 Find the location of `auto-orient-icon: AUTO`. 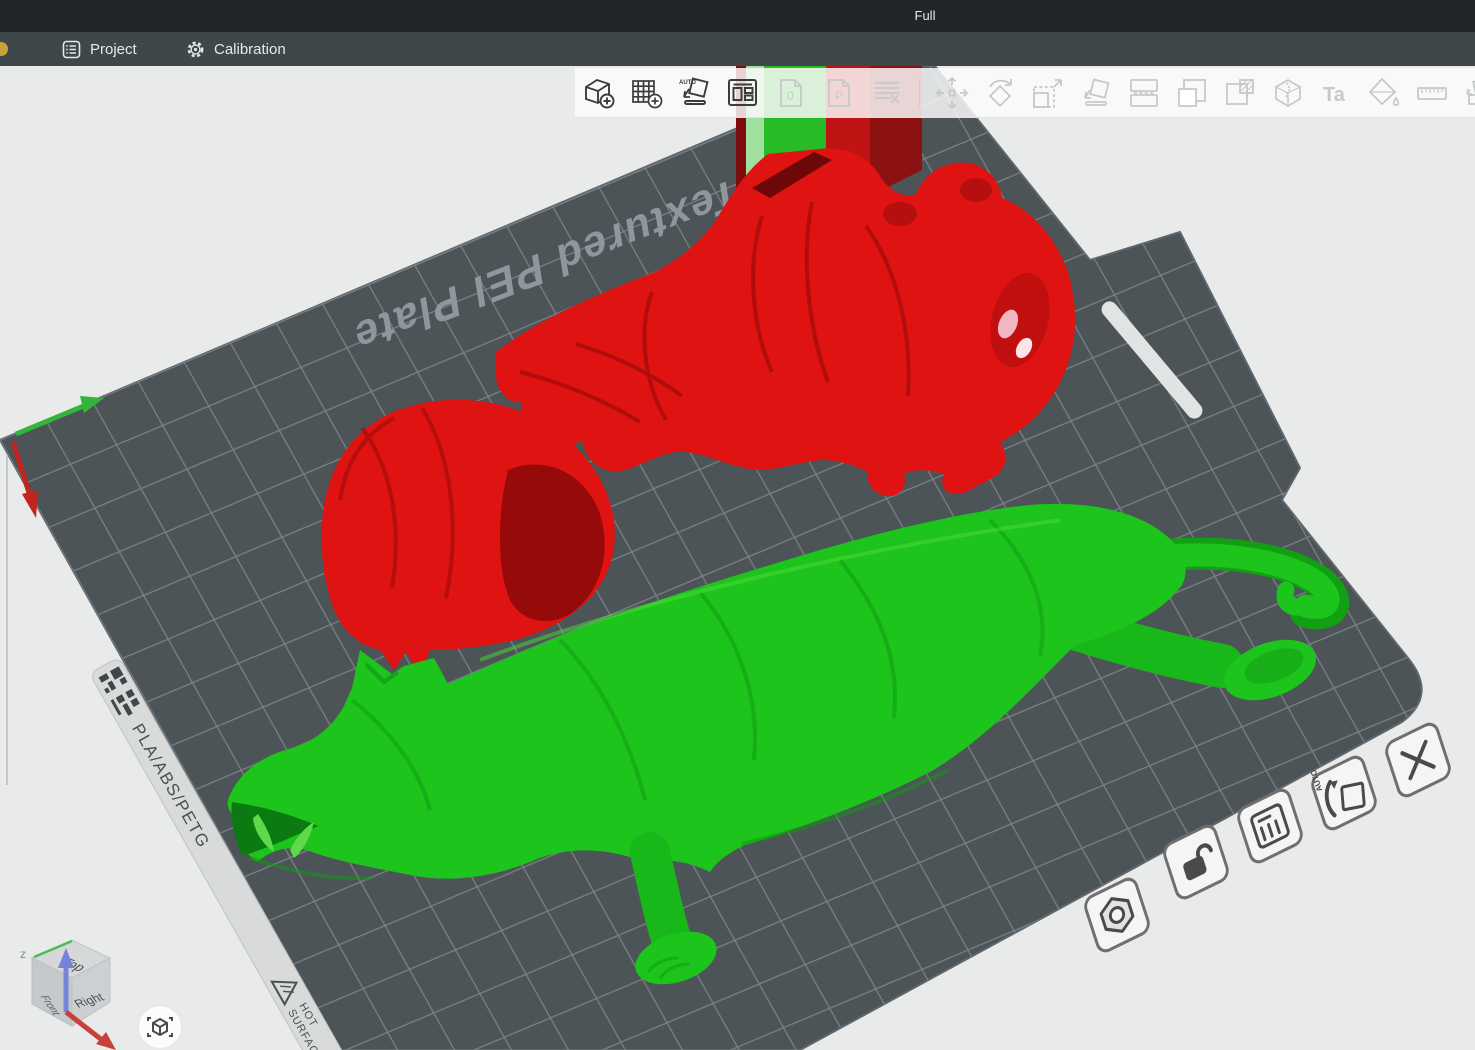

auto-orient-icon: AUTO is located at coordinates (695, 93).